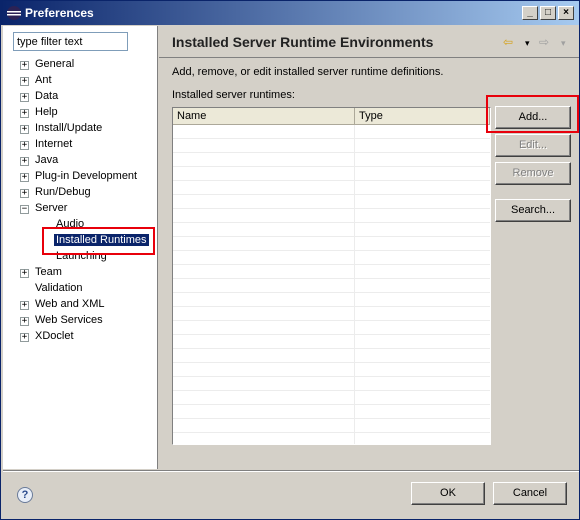 This screenshot has height=520, width=580. What do you see at coordinates (48, 272) in the screenshot?
I see `tree-item-label: Team` at bounding box center [48, 272].